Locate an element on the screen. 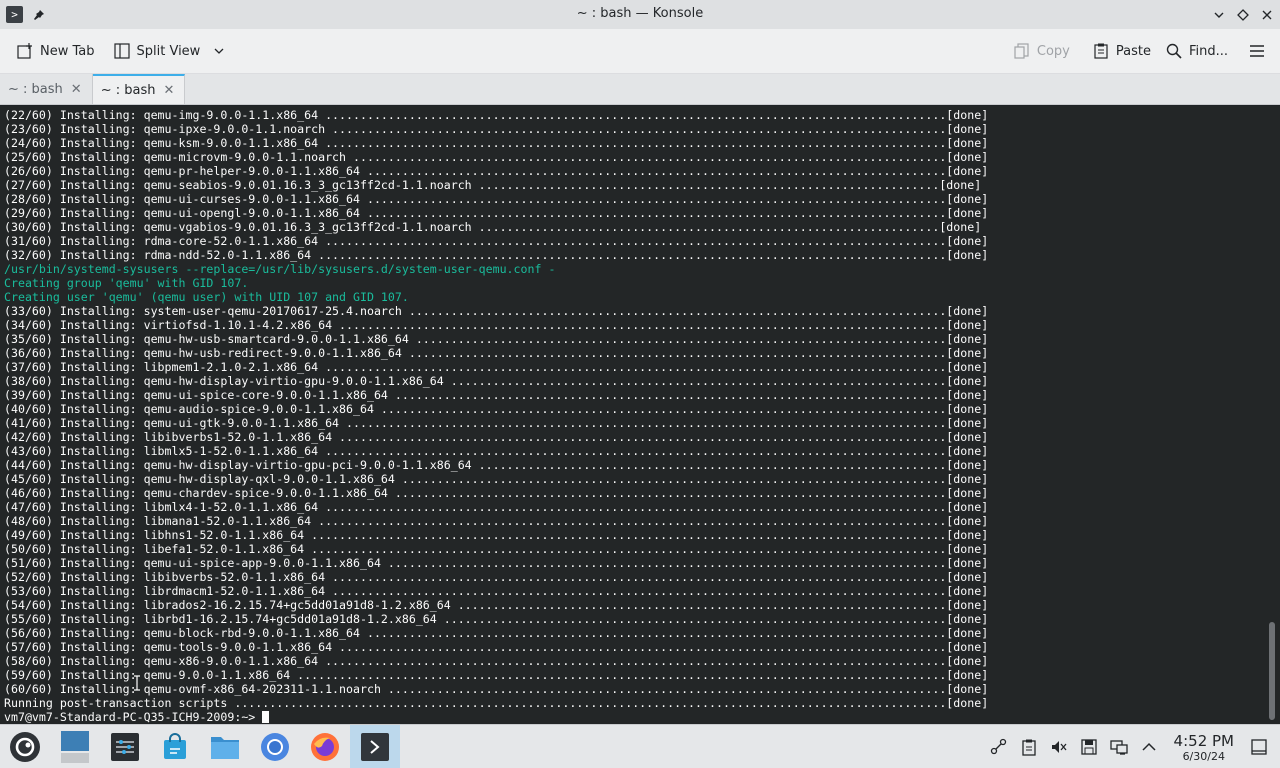  chromium-browser-task is located at coordinates (275, 746).